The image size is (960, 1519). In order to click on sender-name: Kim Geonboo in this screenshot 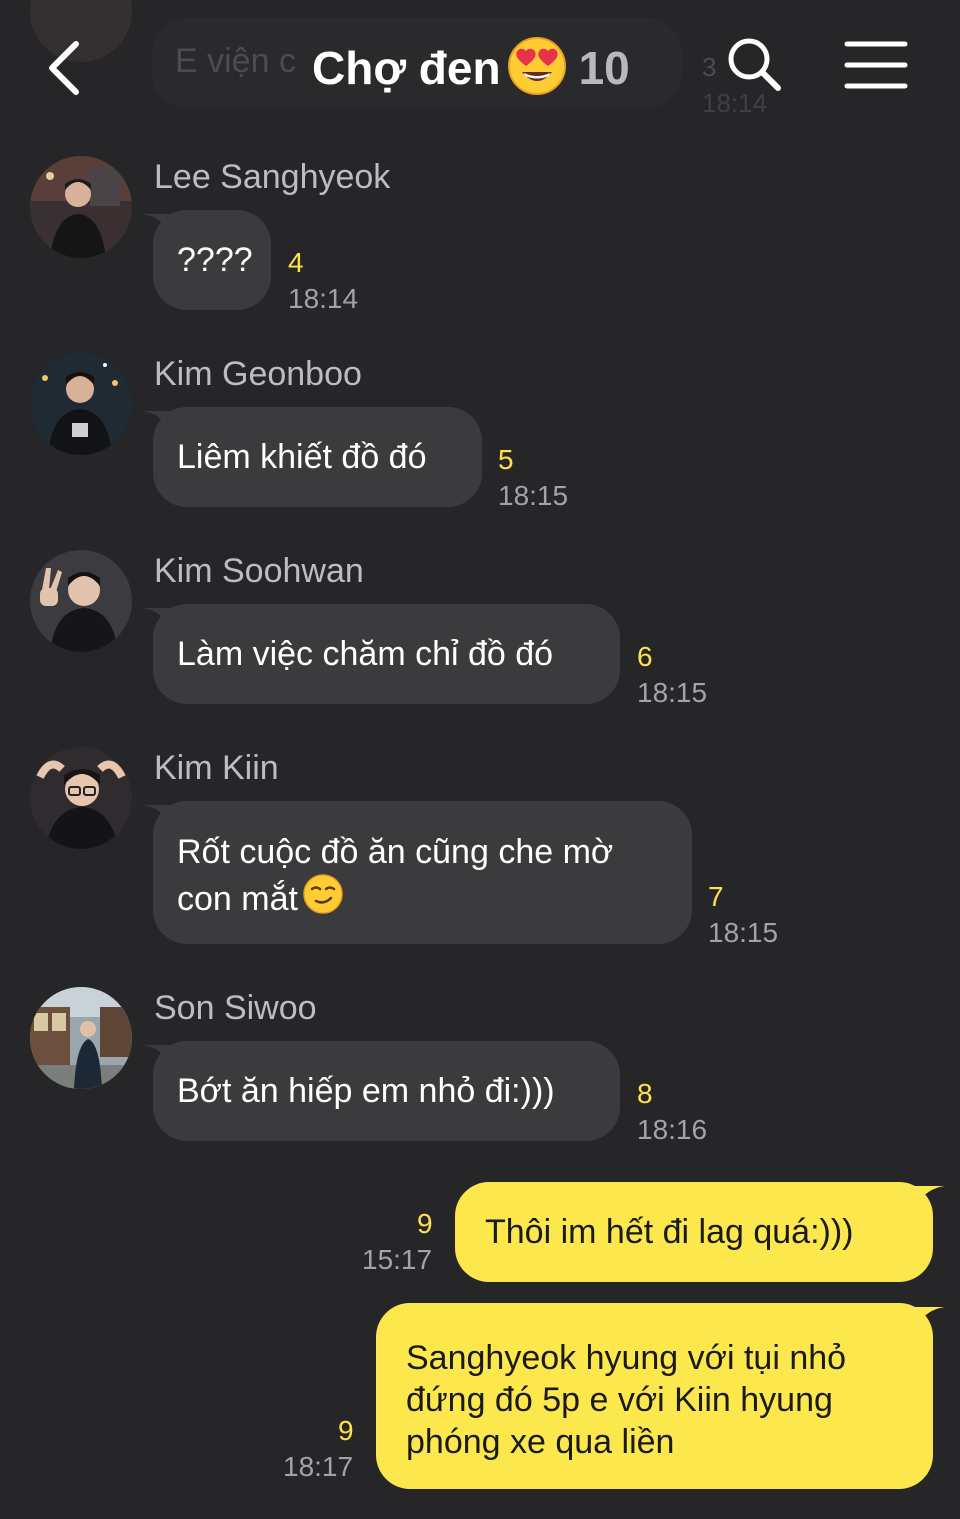, I will do `click(258, 374)`.